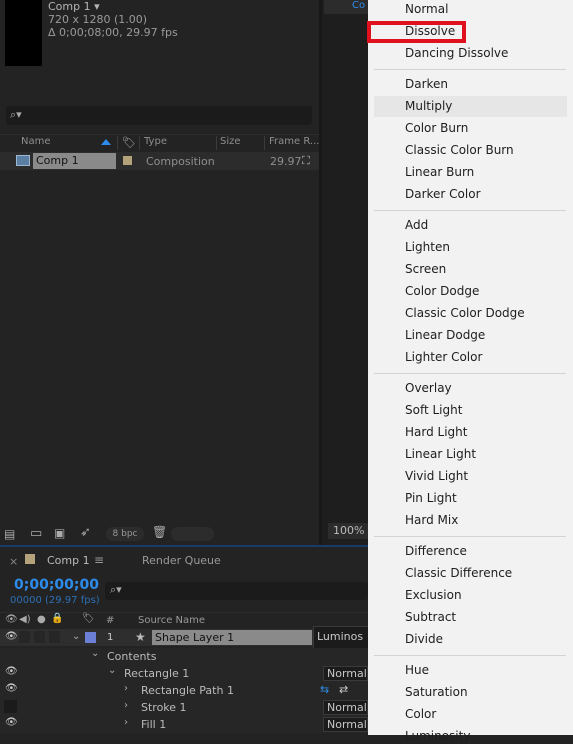 Image resolution: width=573 pixels, height=744 pixels. Describe the element at coordinates (439, 172) in the screenshot. I see `menu-item-linear-burn: Linear Burn` at that location.